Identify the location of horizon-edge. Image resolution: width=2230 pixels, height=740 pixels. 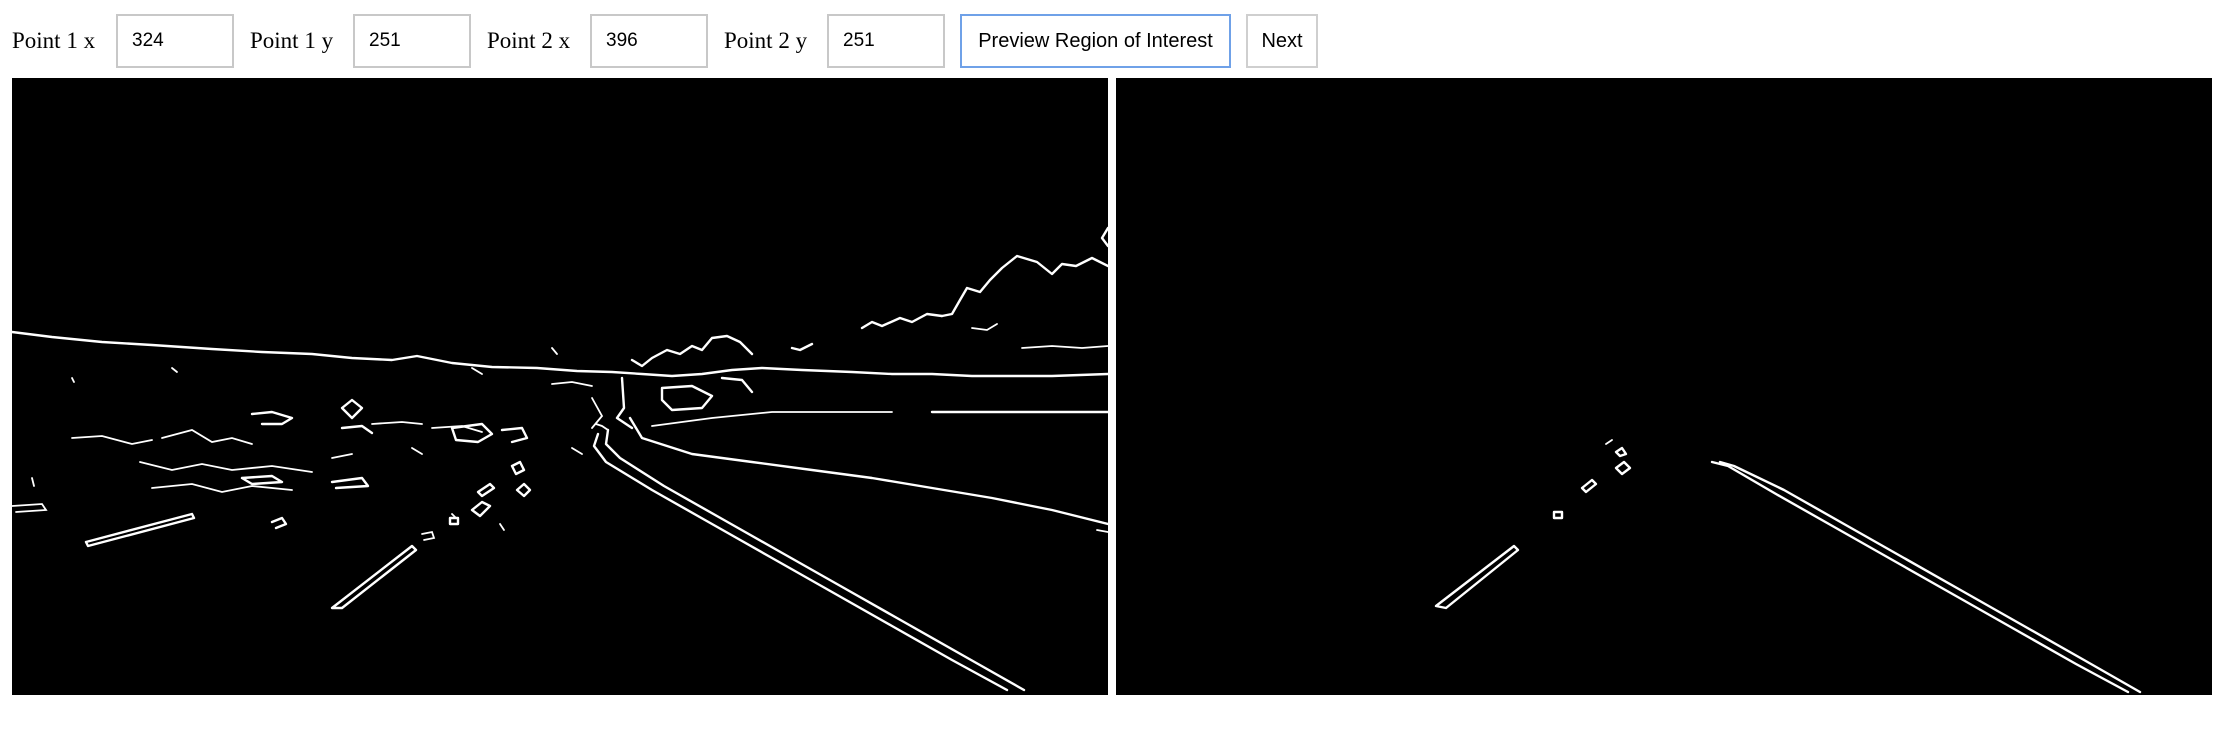
(560, 354).